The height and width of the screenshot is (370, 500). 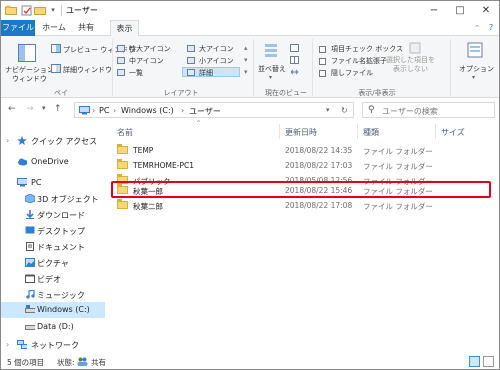 What do you see at coordinates (301, 132) in the screenshot?
I see `column-header-date: 更新日時` at bounding box center [301, 132].